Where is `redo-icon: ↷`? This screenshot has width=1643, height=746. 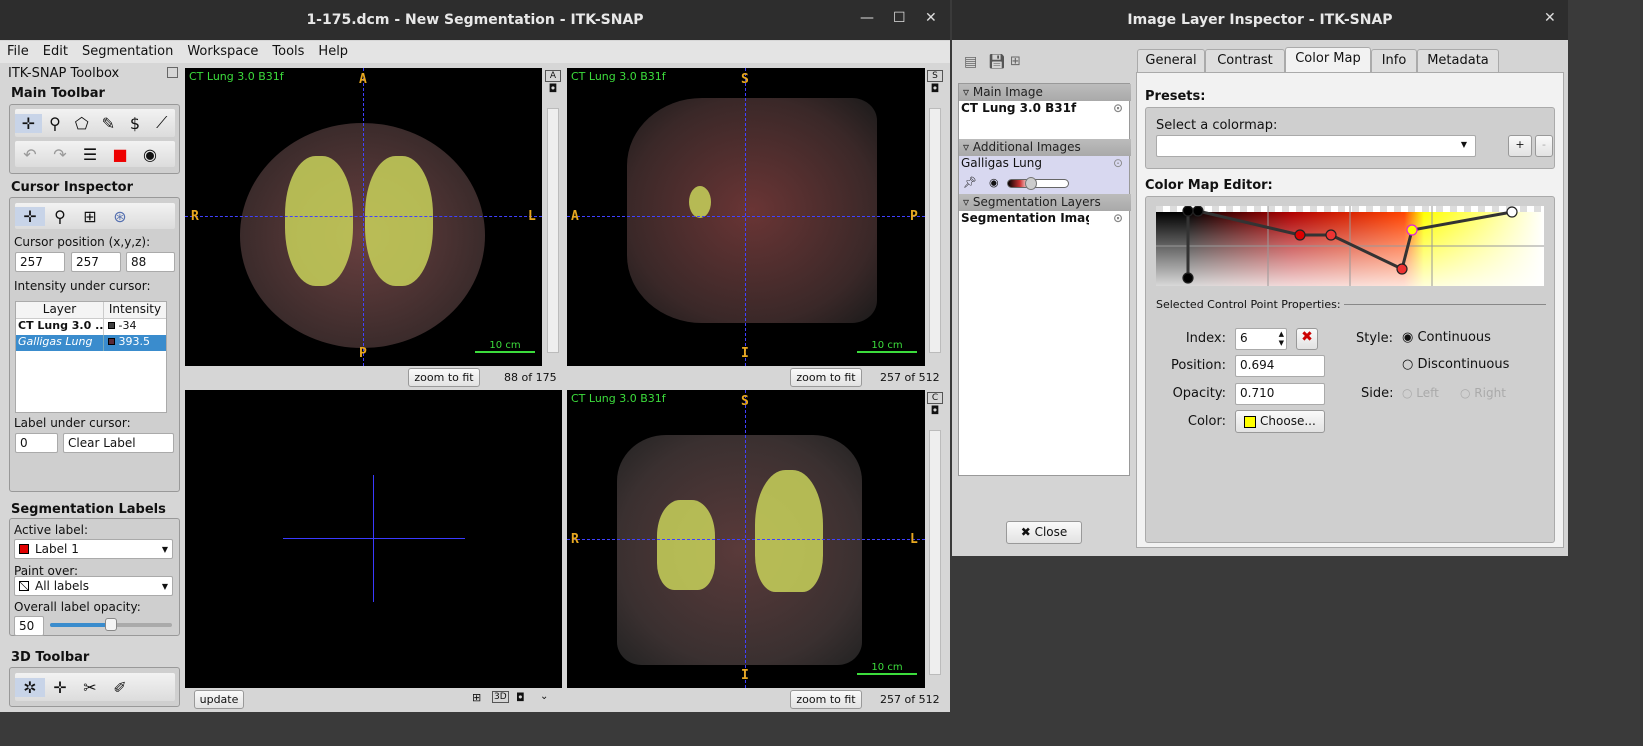 redo-icon: ↷ is located at coordinates (60, 154).